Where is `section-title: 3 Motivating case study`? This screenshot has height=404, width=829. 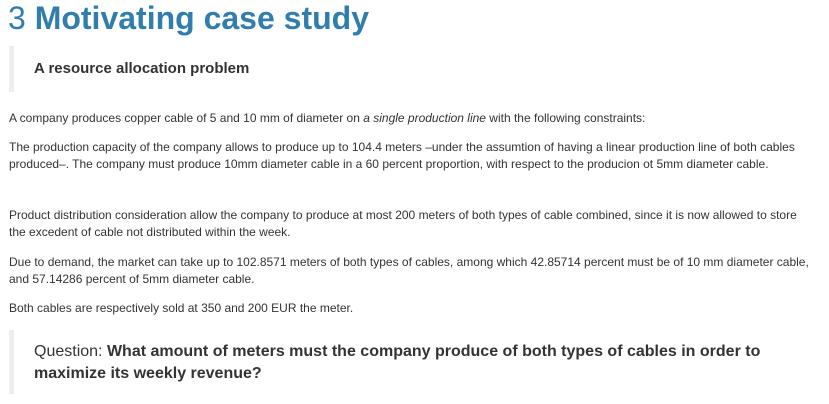 section-title: 3 Motivating case study is located at coordinates (188, 18).